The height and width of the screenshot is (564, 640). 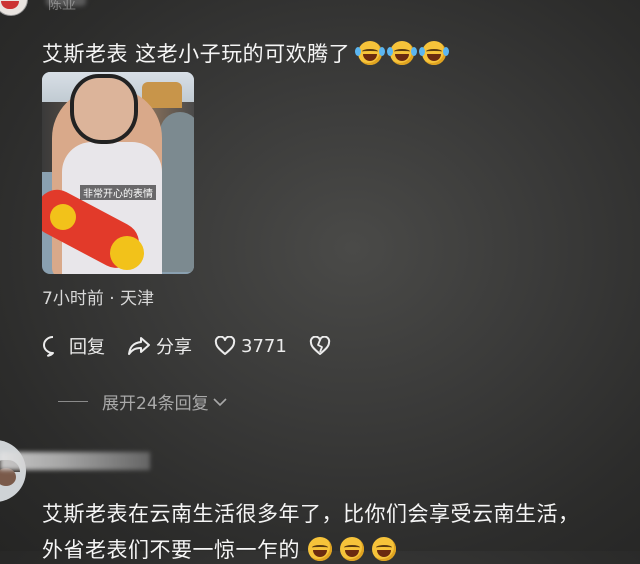 I want to click on like-button: 3771, so click(x=250, y=346).